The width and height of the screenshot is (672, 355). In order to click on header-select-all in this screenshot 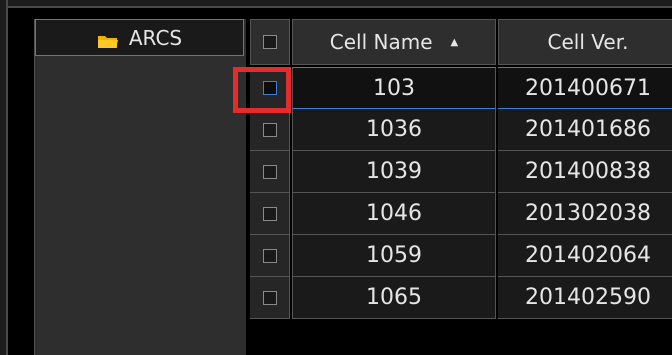, I will do `click(270, 42)`.